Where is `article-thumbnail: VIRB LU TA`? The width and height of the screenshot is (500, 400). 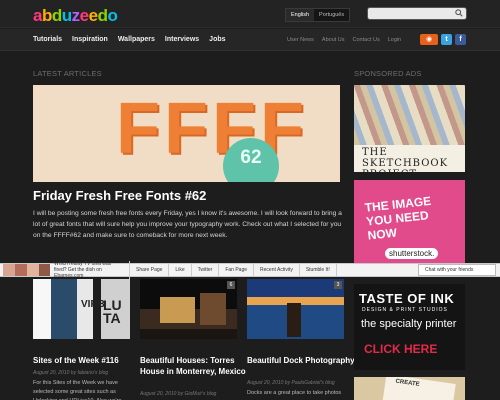 article-thumbnail: VIRB LU TA is located at coordinates (81, 309).